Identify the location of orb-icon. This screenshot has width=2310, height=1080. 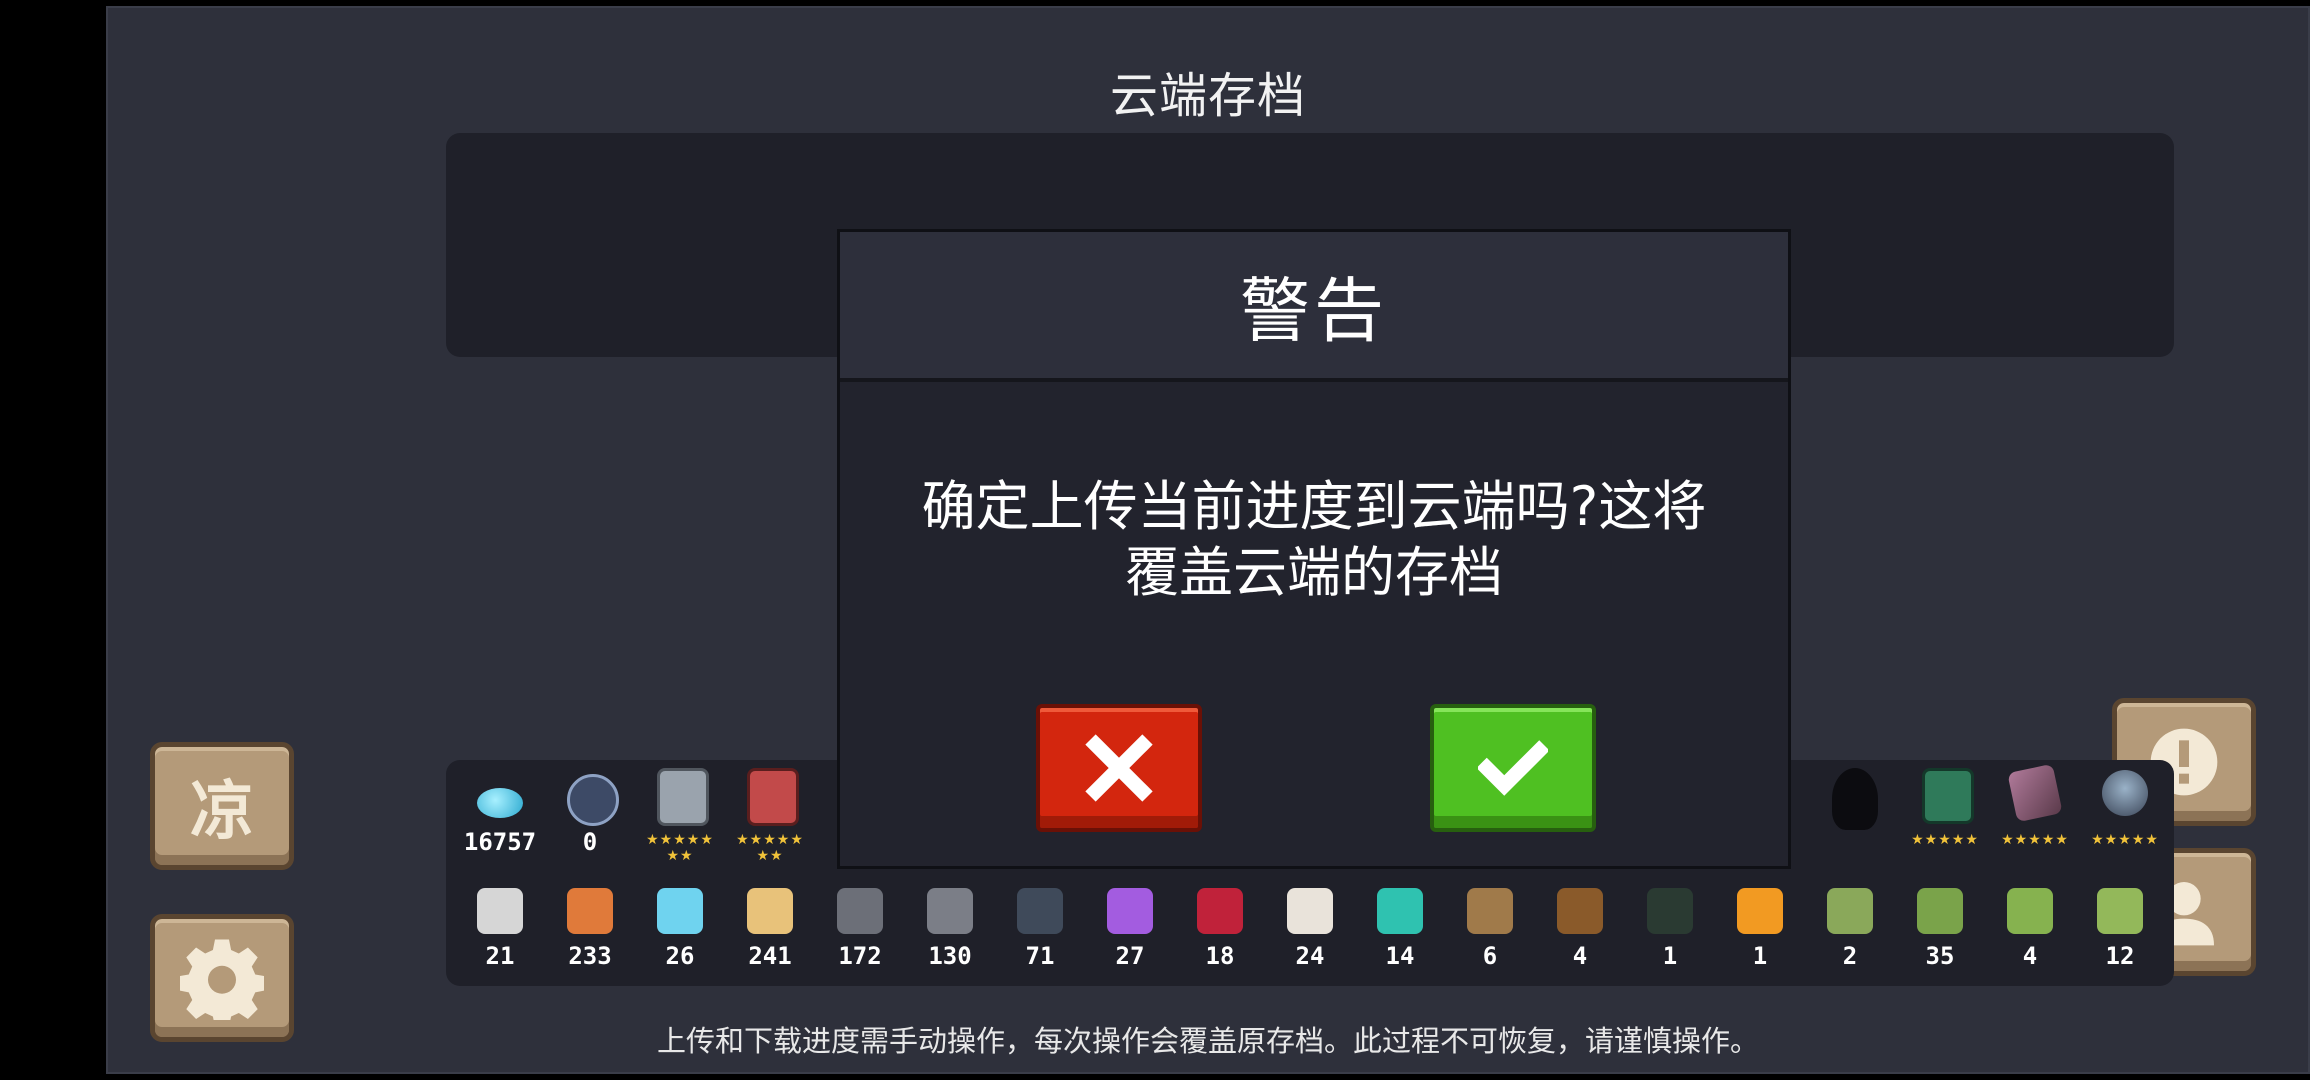
(2125, 793).